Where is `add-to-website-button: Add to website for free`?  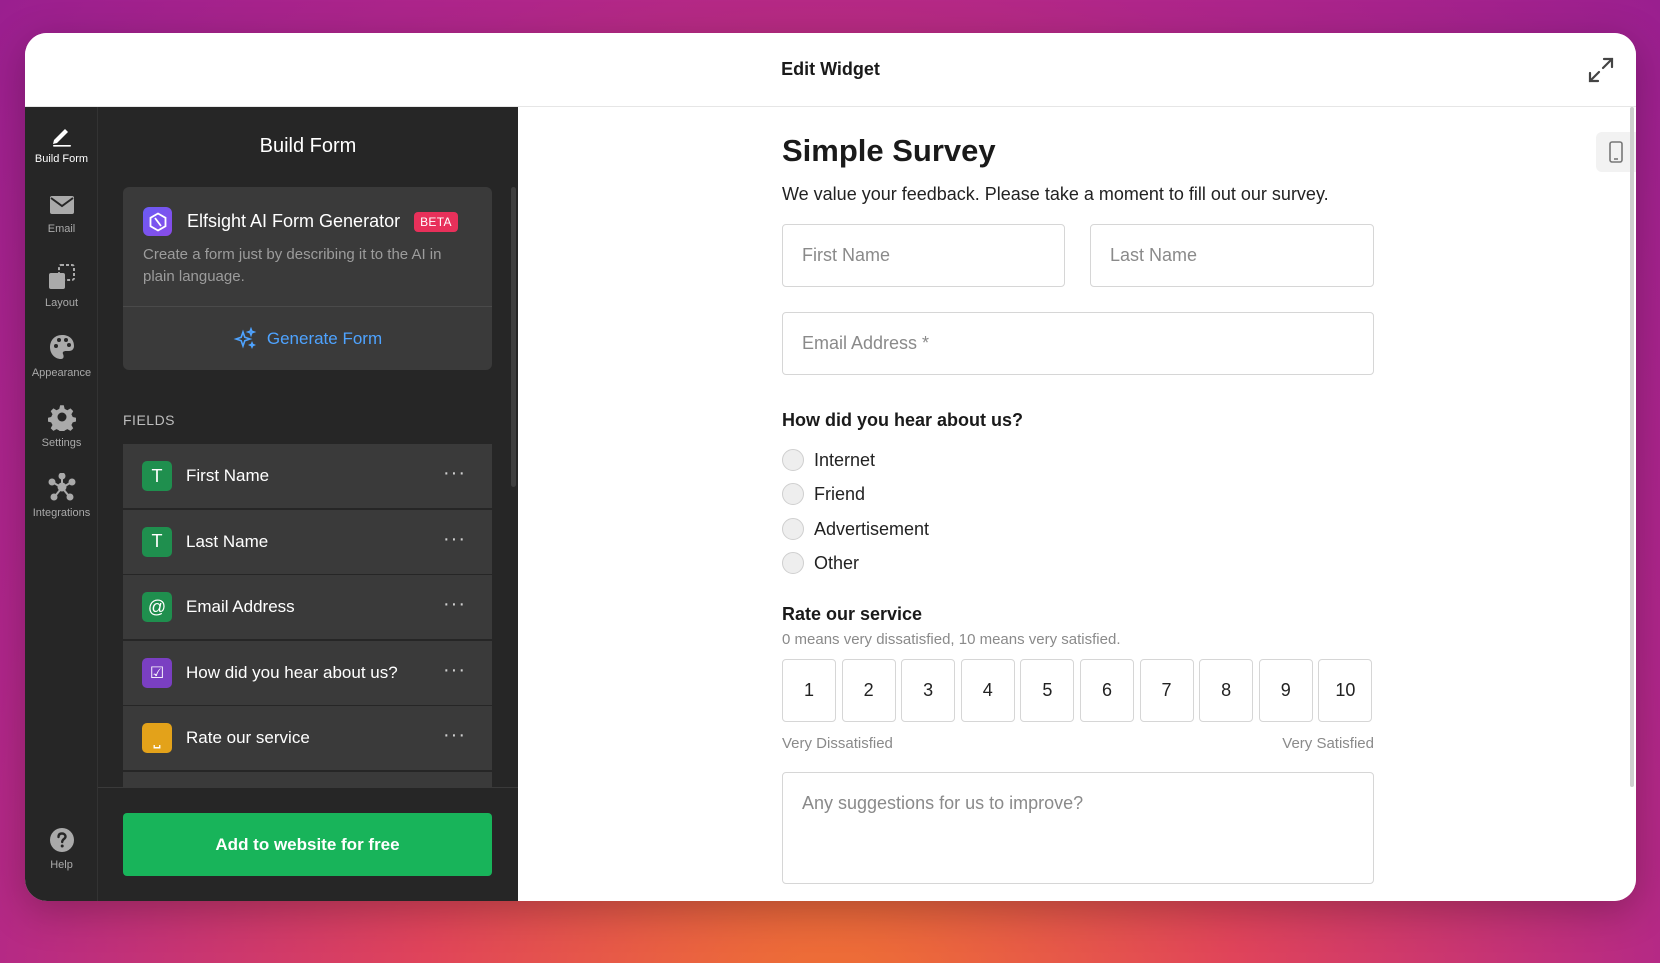 add-to-website-button: Add to website for free is located at coordinates (307, 844).